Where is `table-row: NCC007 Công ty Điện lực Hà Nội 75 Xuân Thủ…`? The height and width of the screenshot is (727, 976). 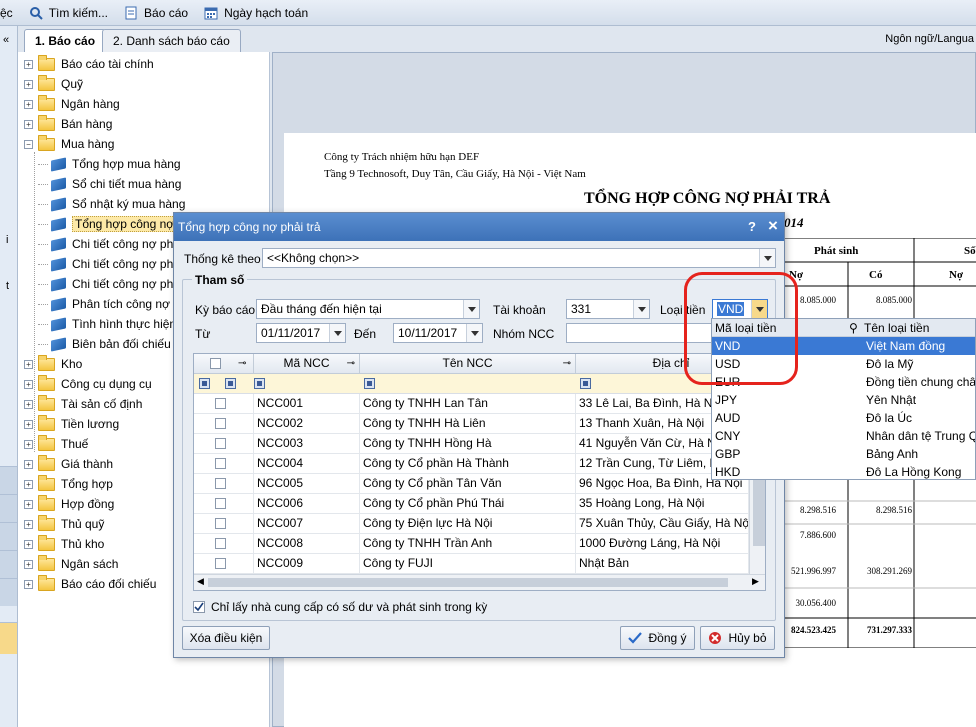
table-row: NCC007 Công ty Điện lực Hà Nội 75 Xuân Thủ… is located at coordinates (471, 524).